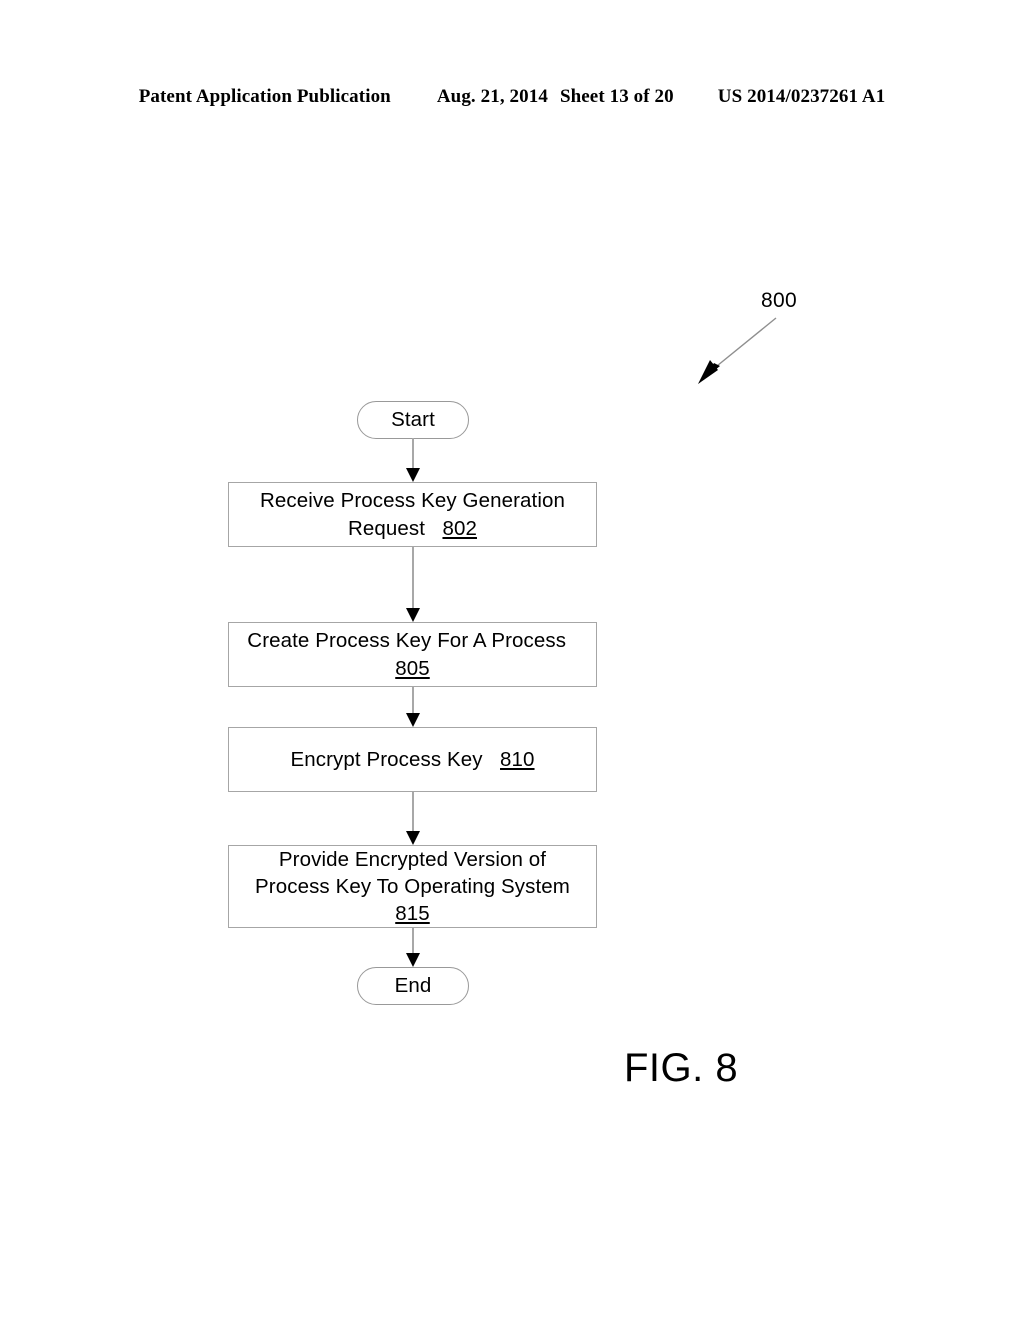  What do you see at coordinates (386, 759) in the screenshot?
I see `flow-node-810-text: Encrypt Process Key` at bounding box center [386, 759].